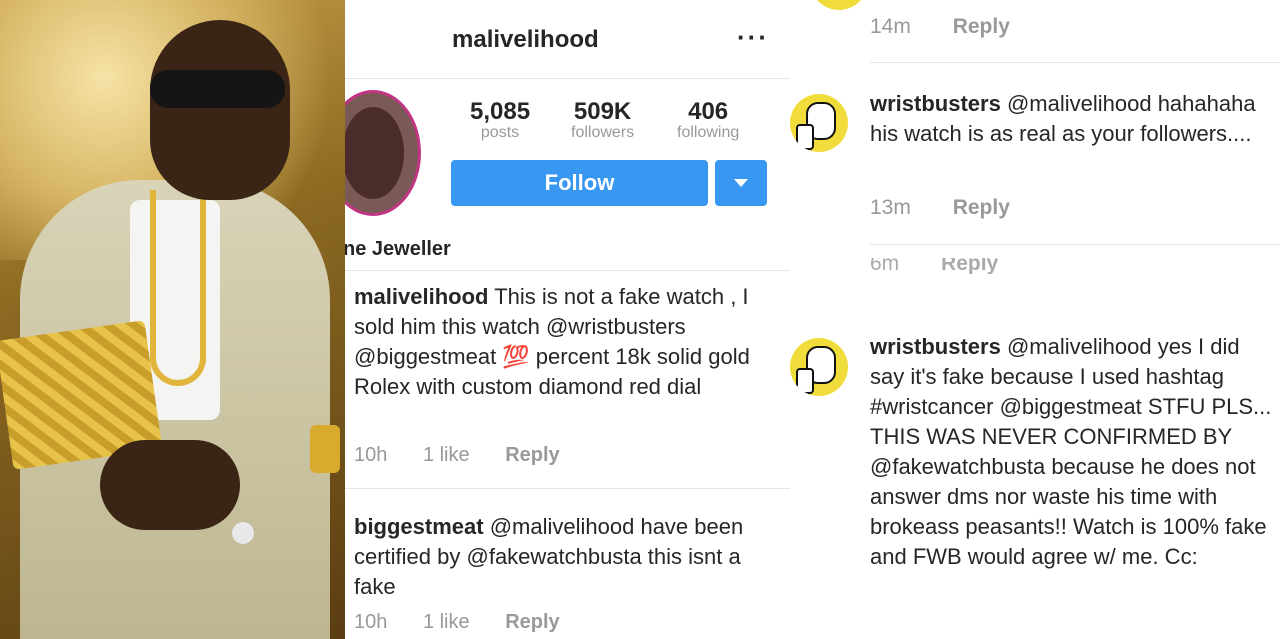 The height and width of the screenshot is (639, 1280). I want to click on profile-header: malivelihood ···, so click(567, 39).